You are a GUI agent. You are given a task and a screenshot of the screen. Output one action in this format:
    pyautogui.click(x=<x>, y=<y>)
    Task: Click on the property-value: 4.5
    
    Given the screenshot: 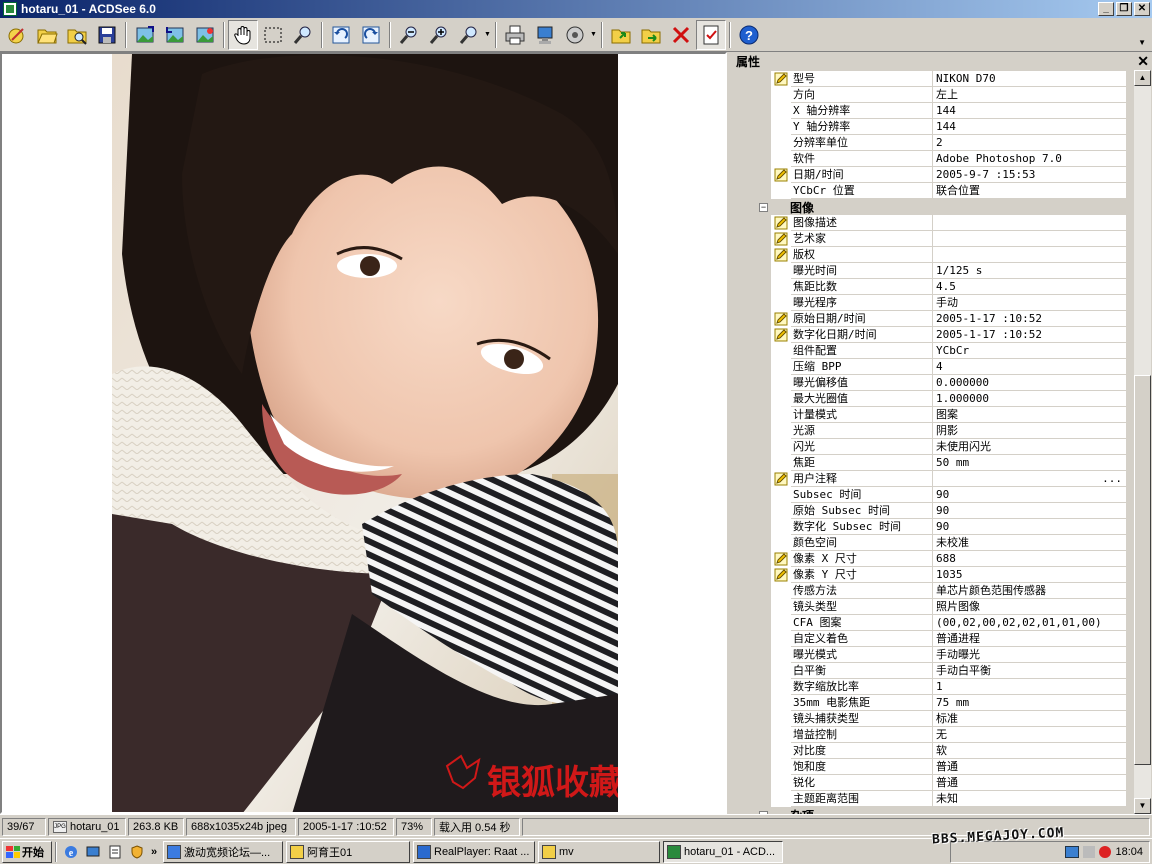 What is the action you would take?
    pyautogui.click(x=1029, y=287)
    